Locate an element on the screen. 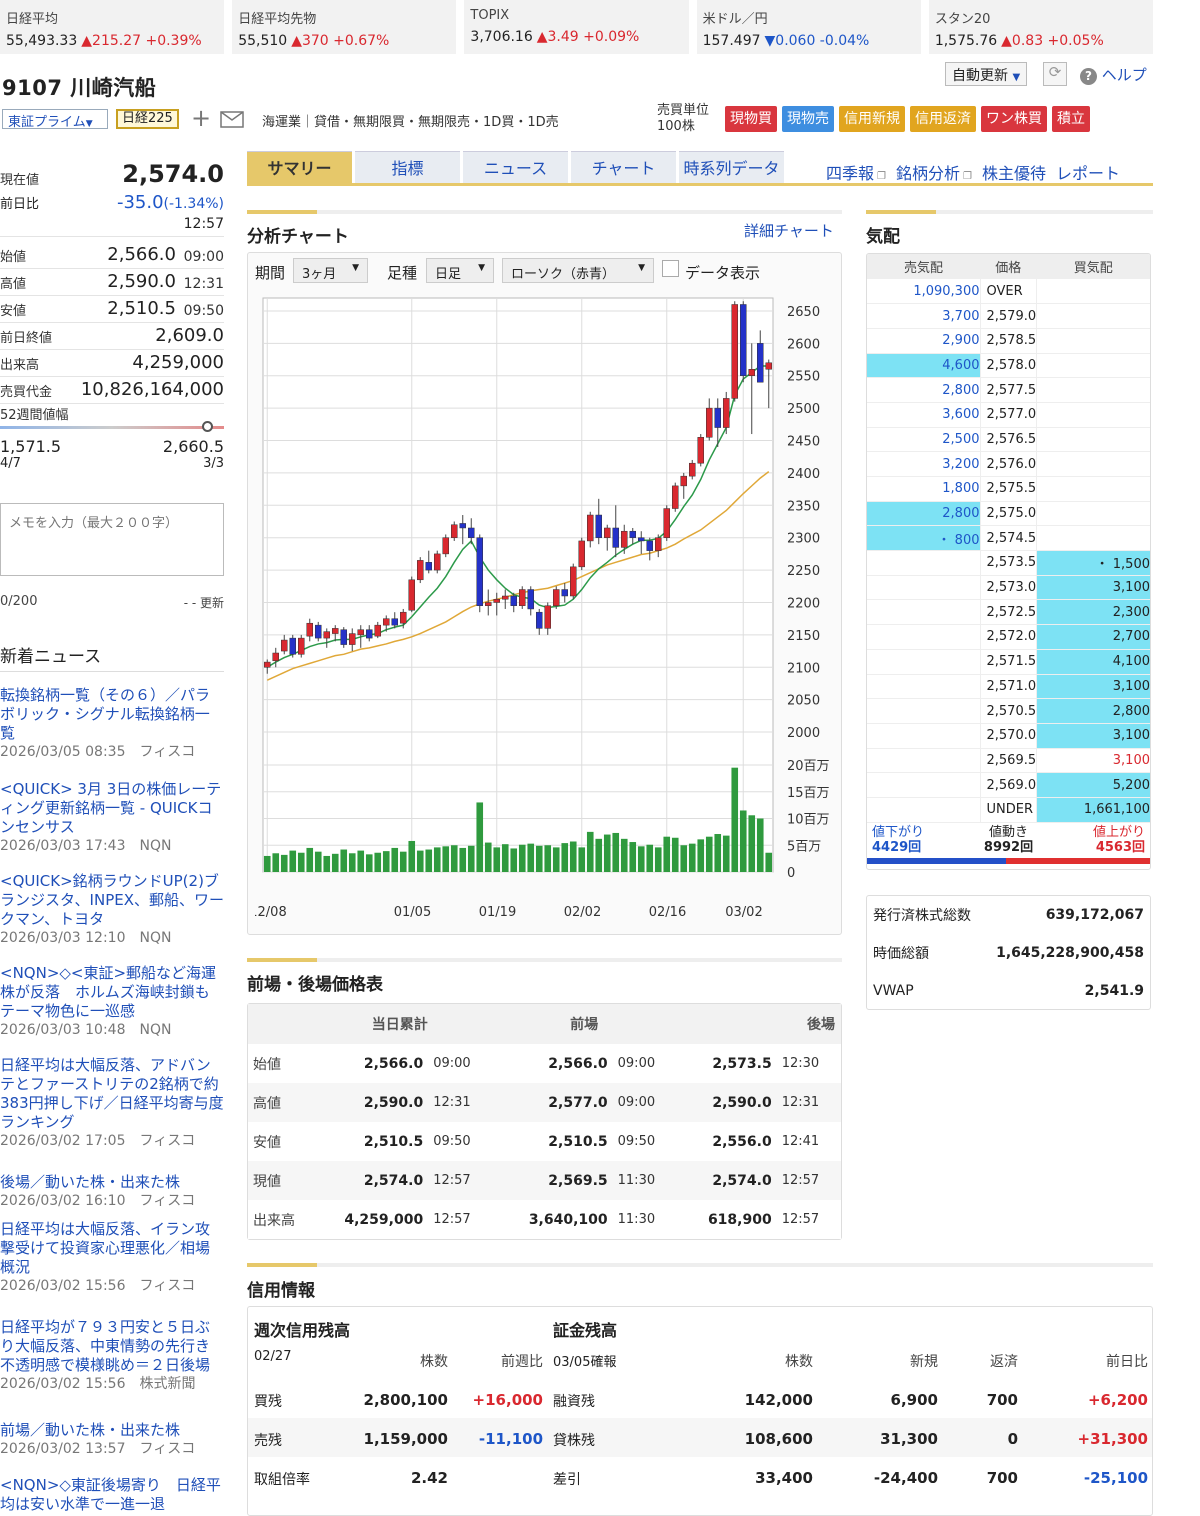 The width and height of the screenshot is (1200, 1516). industry: 海運業 is located at coordinates (282, 122).